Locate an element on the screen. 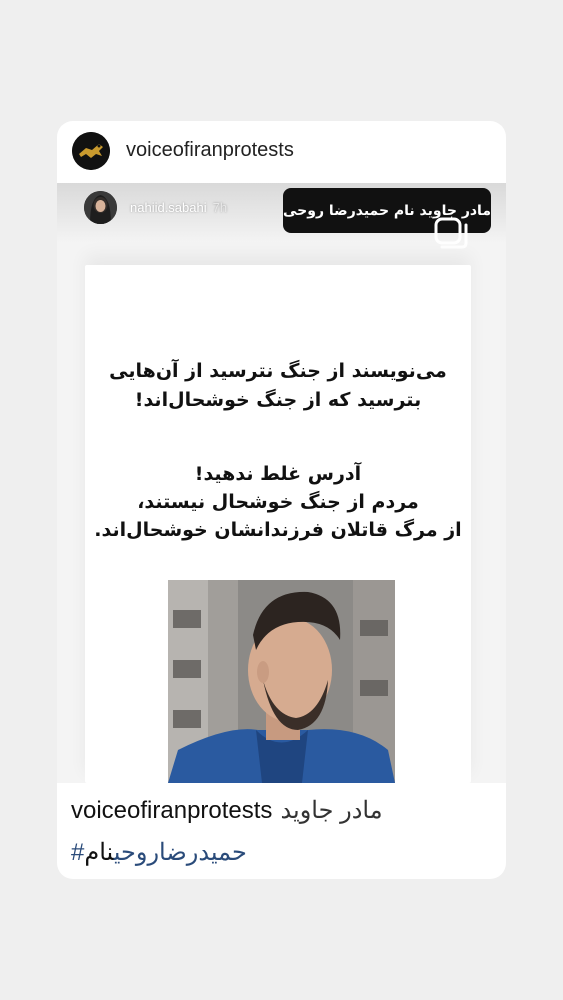 The width and height of the screenshot is (563, 1000). poster-line-5: از مرگ قاتلان فرزندانشان خوشحال‌اند. is located at coordinates (278, 530).